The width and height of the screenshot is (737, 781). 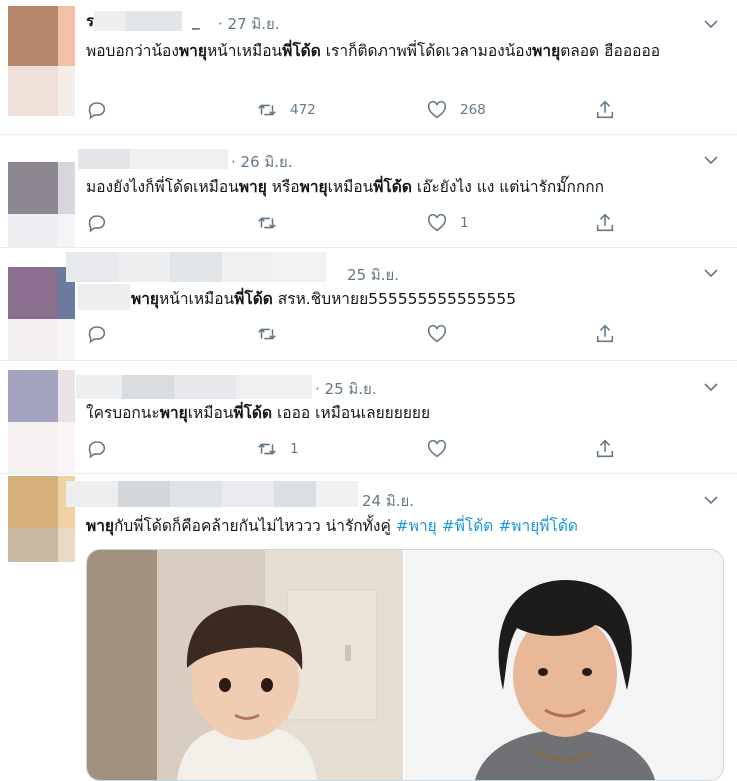 What do you see at coordinates (508, 187) in the screenshot?
I see `text-segment: เอ๊ะยังไง แง แต่น่ารักมั๊กกกก` at bounding box center [508, 187].